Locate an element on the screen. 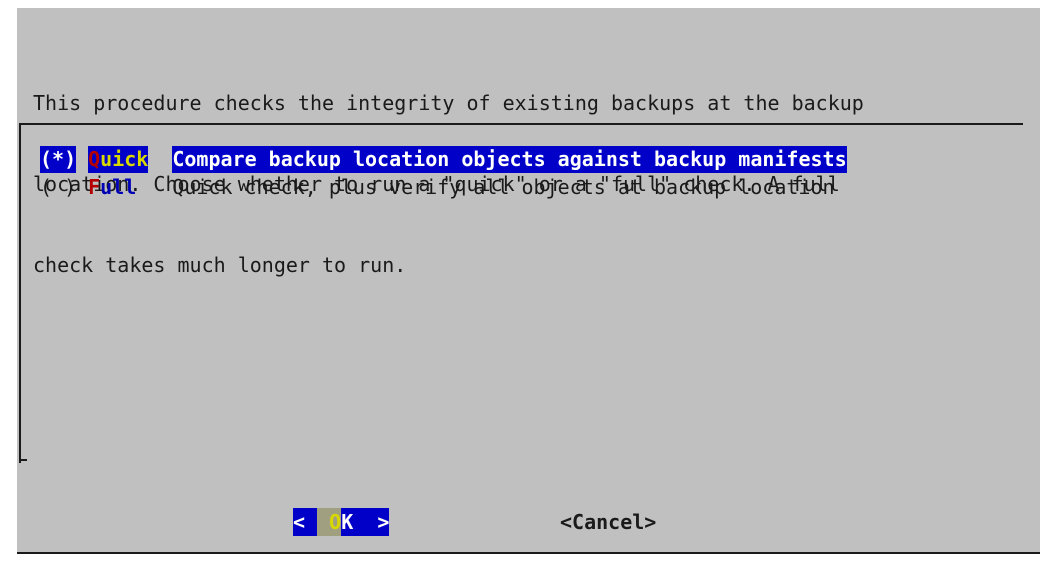  hotkey-q: Q is located at coordinates (94, 159).